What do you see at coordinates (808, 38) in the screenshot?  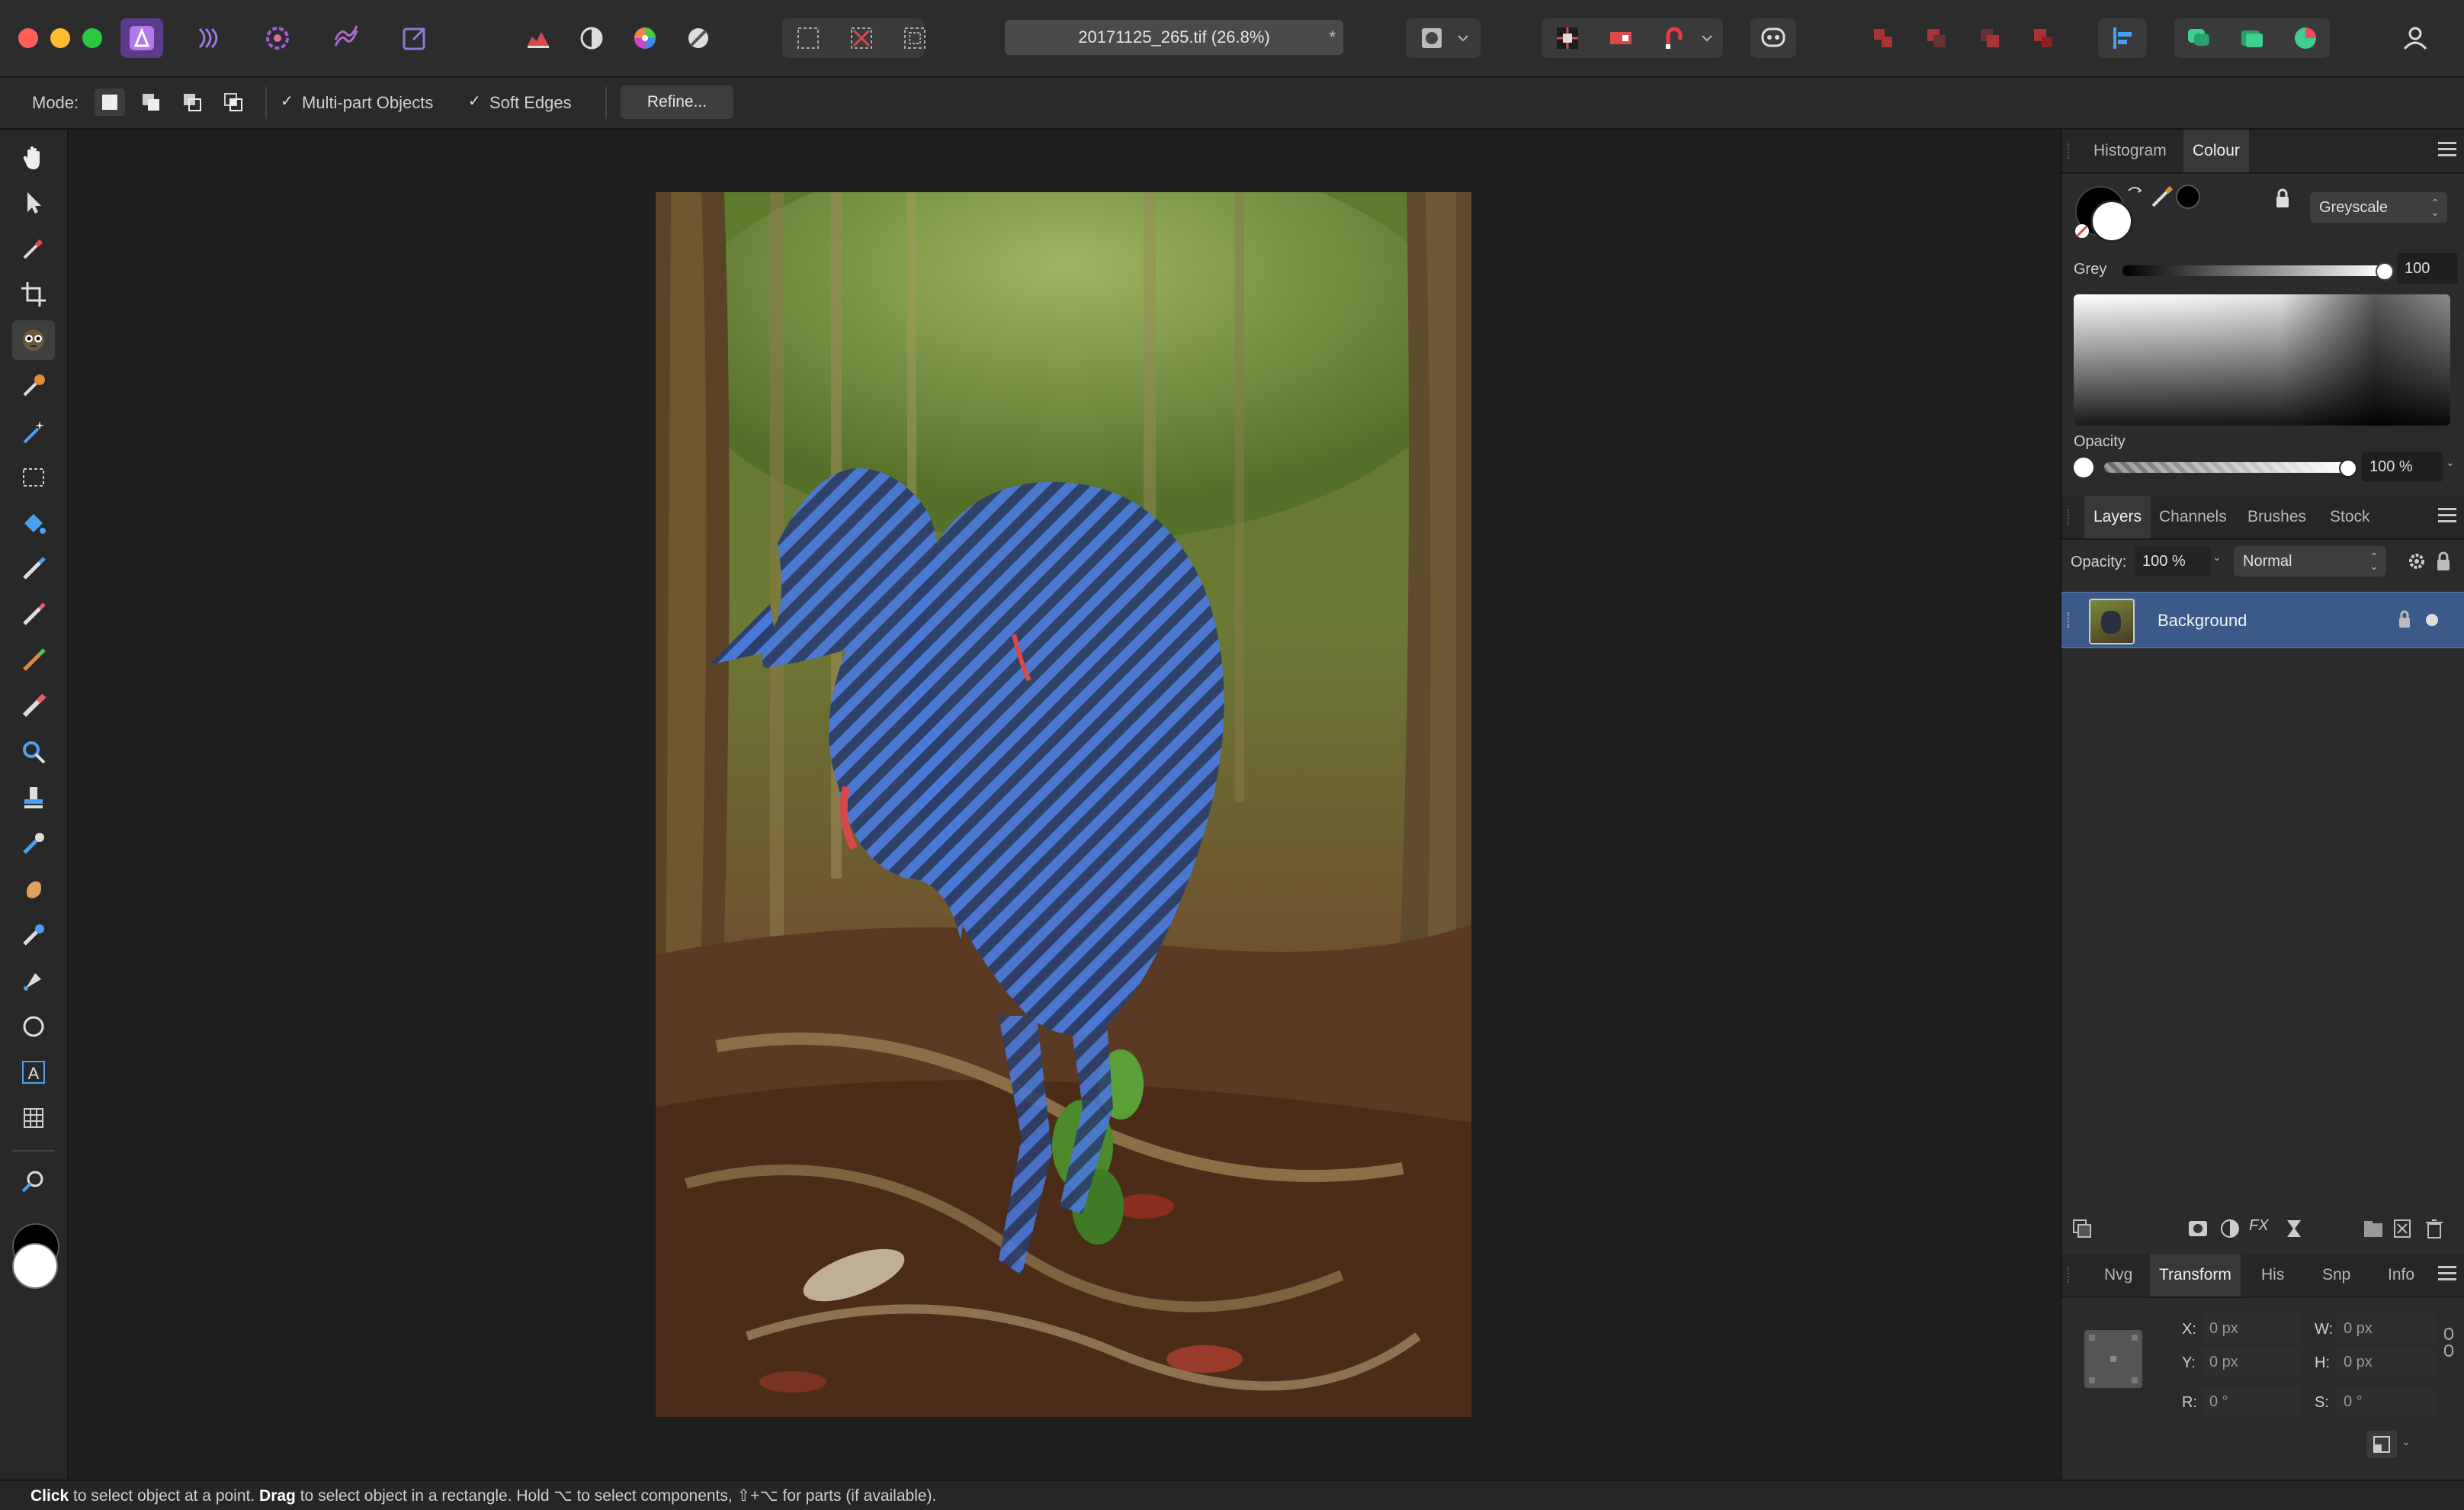 I see `marquee-icon` at bounding box center [808, 38].